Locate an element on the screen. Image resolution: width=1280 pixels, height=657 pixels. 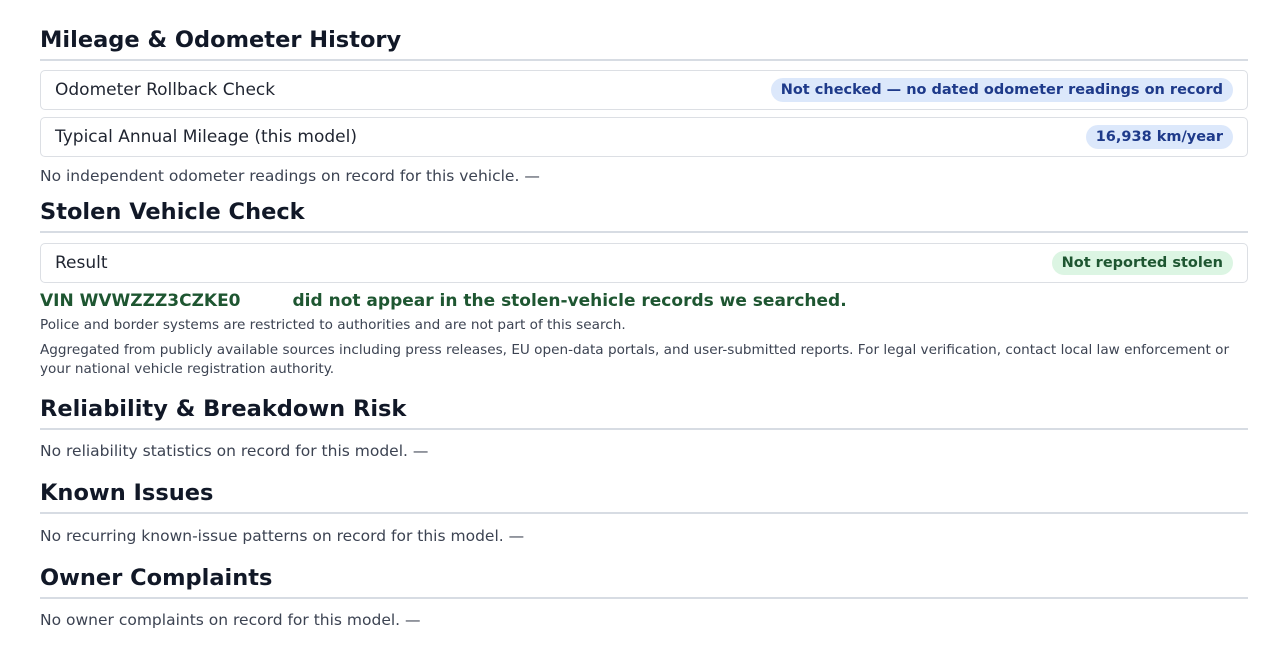
complaints-section-title: Owner Complaints is located at coordinates (644, 581).